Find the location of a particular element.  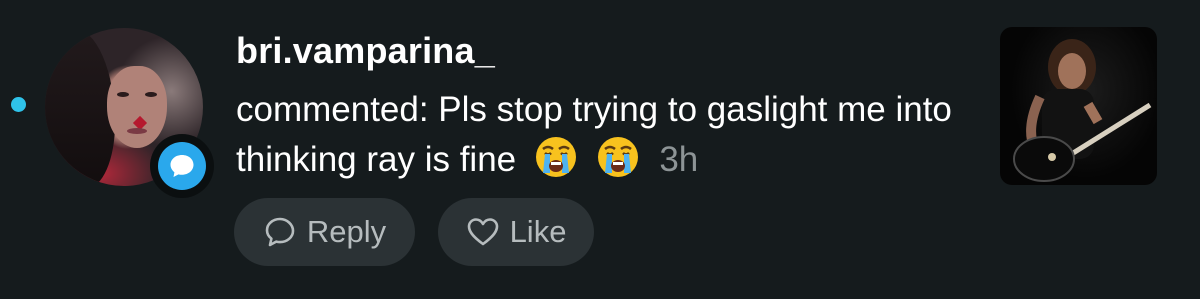

reply-label: Reply is located at coordinates (346, 231).